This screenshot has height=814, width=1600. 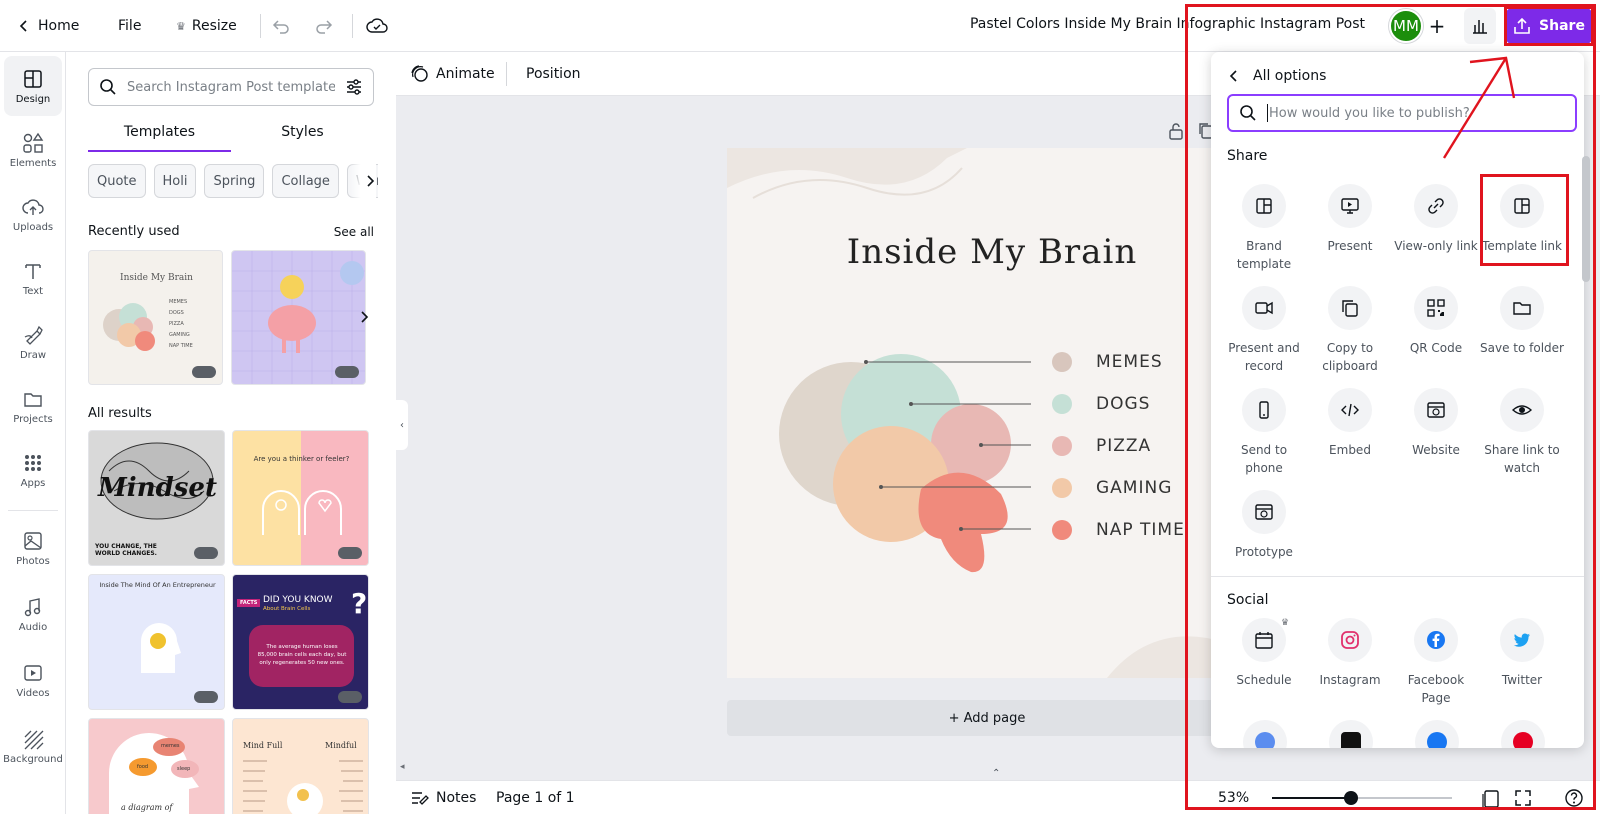 What do you see at coordinates (117, 181) in the screenshot?
I see `chip-quote: Quote` at bounding box center [117, 181].